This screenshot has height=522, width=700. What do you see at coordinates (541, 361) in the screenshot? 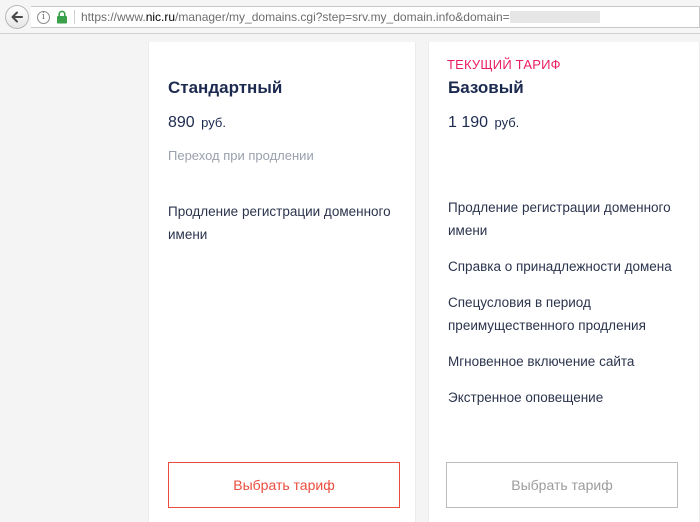
I see `feature-item: Мгновенное включение сайта` at bounding box center [541, 361].